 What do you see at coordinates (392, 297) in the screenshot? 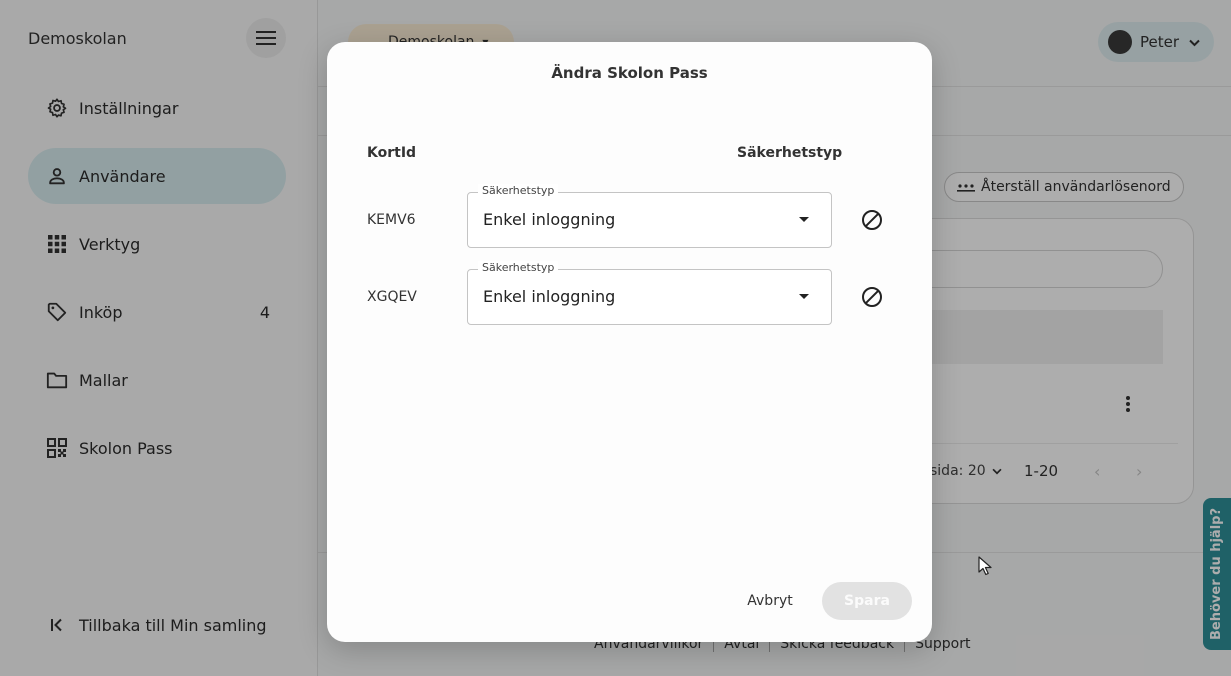
I see `card-id: XGQEV` at bounding box center [392, 297].